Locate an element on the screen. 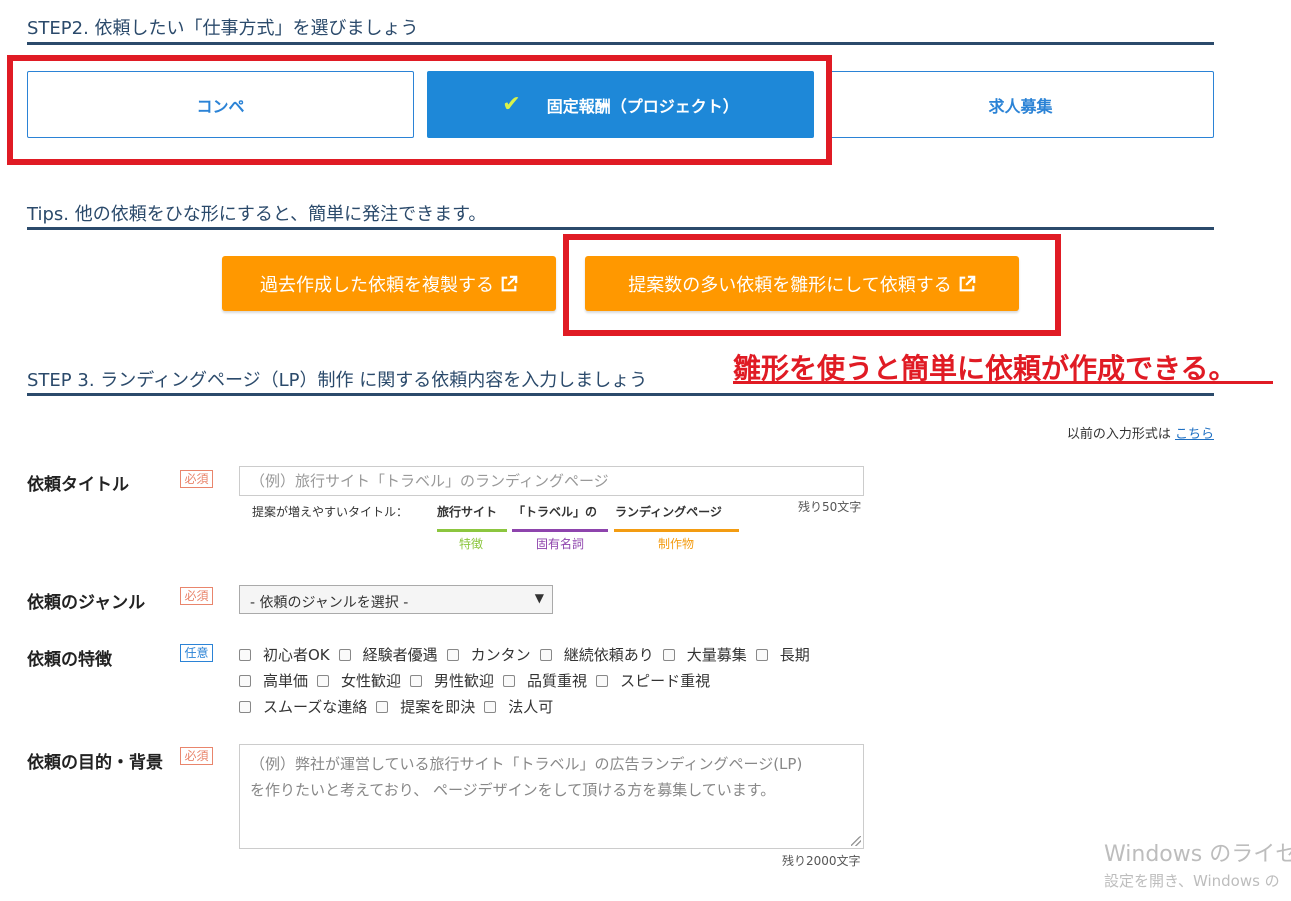 The image size is (1291, 901). step3-title: STEP 3. ランディングページ（LP）制作 に関する依頼内容を入力しましょう is located at coordinates (337, 380).